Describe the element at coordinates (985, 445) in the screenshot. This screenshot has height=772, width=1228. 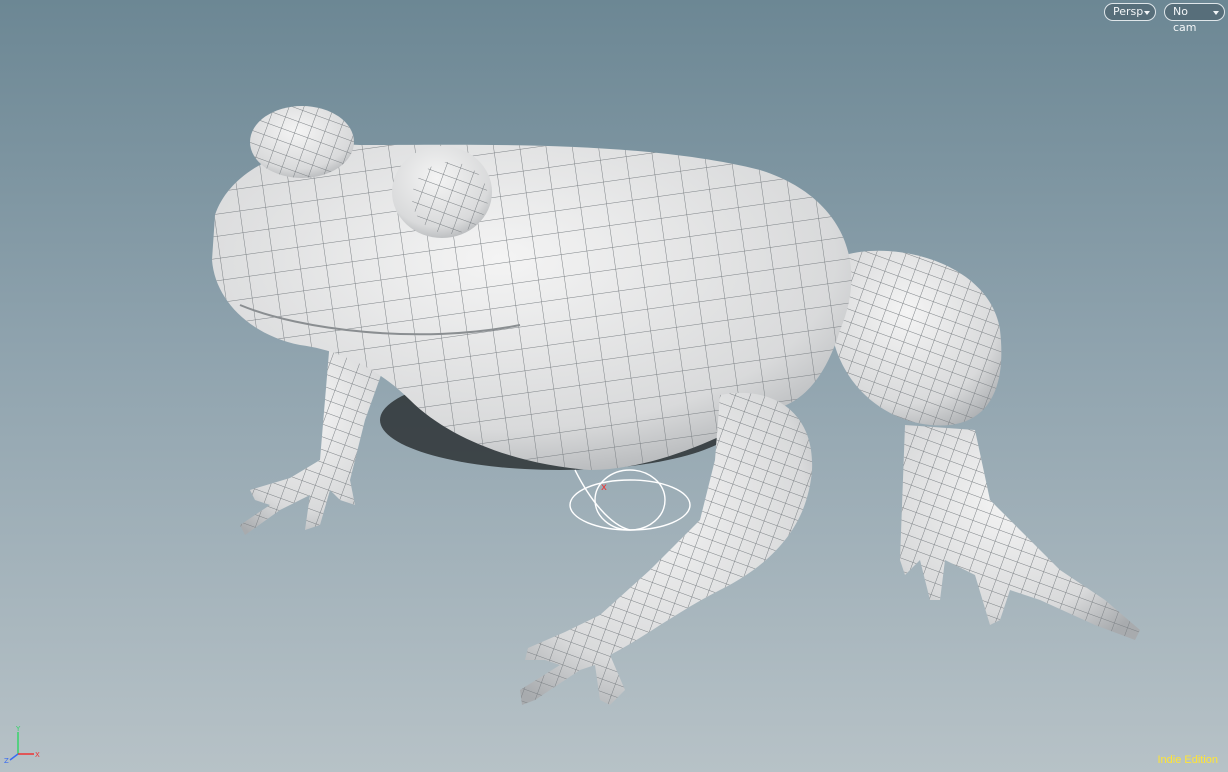
I see `back-leg-right` at that location.